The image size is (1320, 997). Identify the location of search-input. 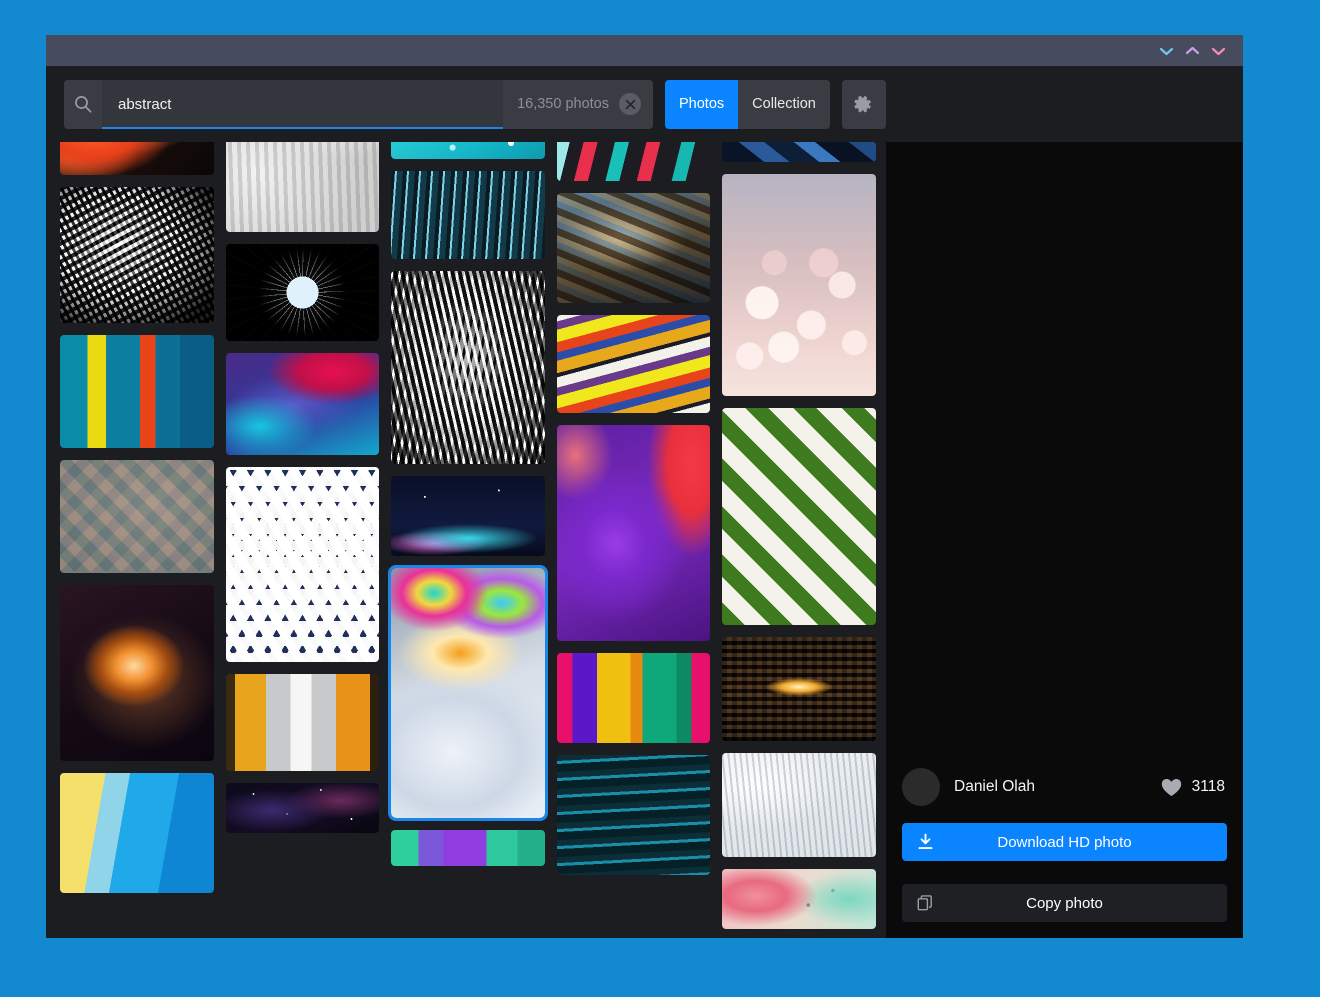
(311, 104).